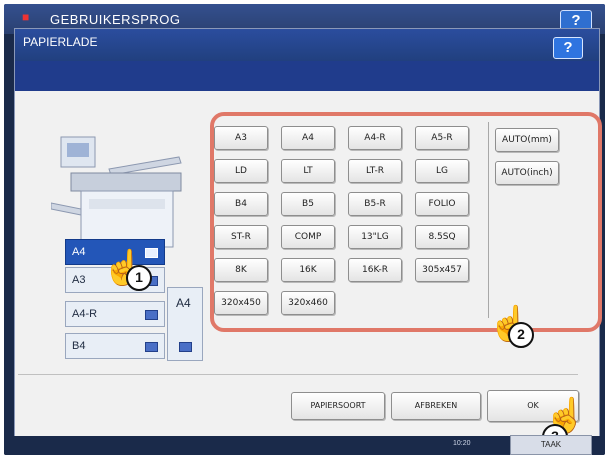 Image resolution: width=609 pixels, height=459 pixels. Describe the element at coordinates (241, 171) in the screenshot. I see `paper-size-button: LD` at that location.